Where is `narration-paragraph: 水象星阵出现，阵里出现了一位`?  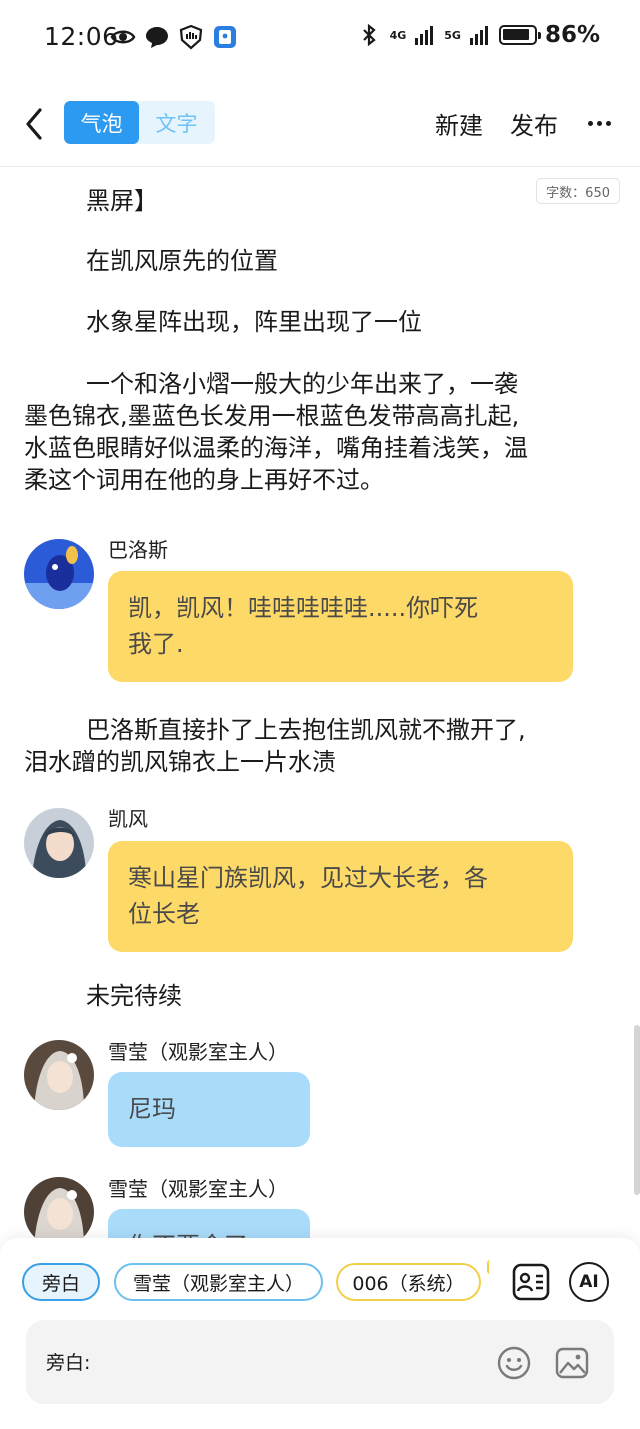 narration-paragraph: 水象星阵出现，阵里出现了一位 is located at coordinates (254, 322).